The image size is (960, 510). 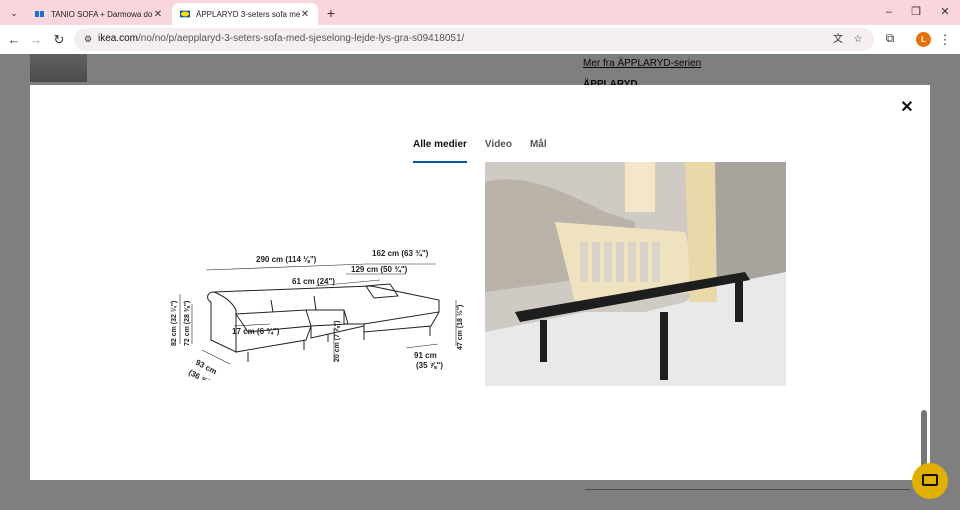 I want to click on dim-chaise-width: 129 cm (50 ¾"), so click(x=379, y=269).